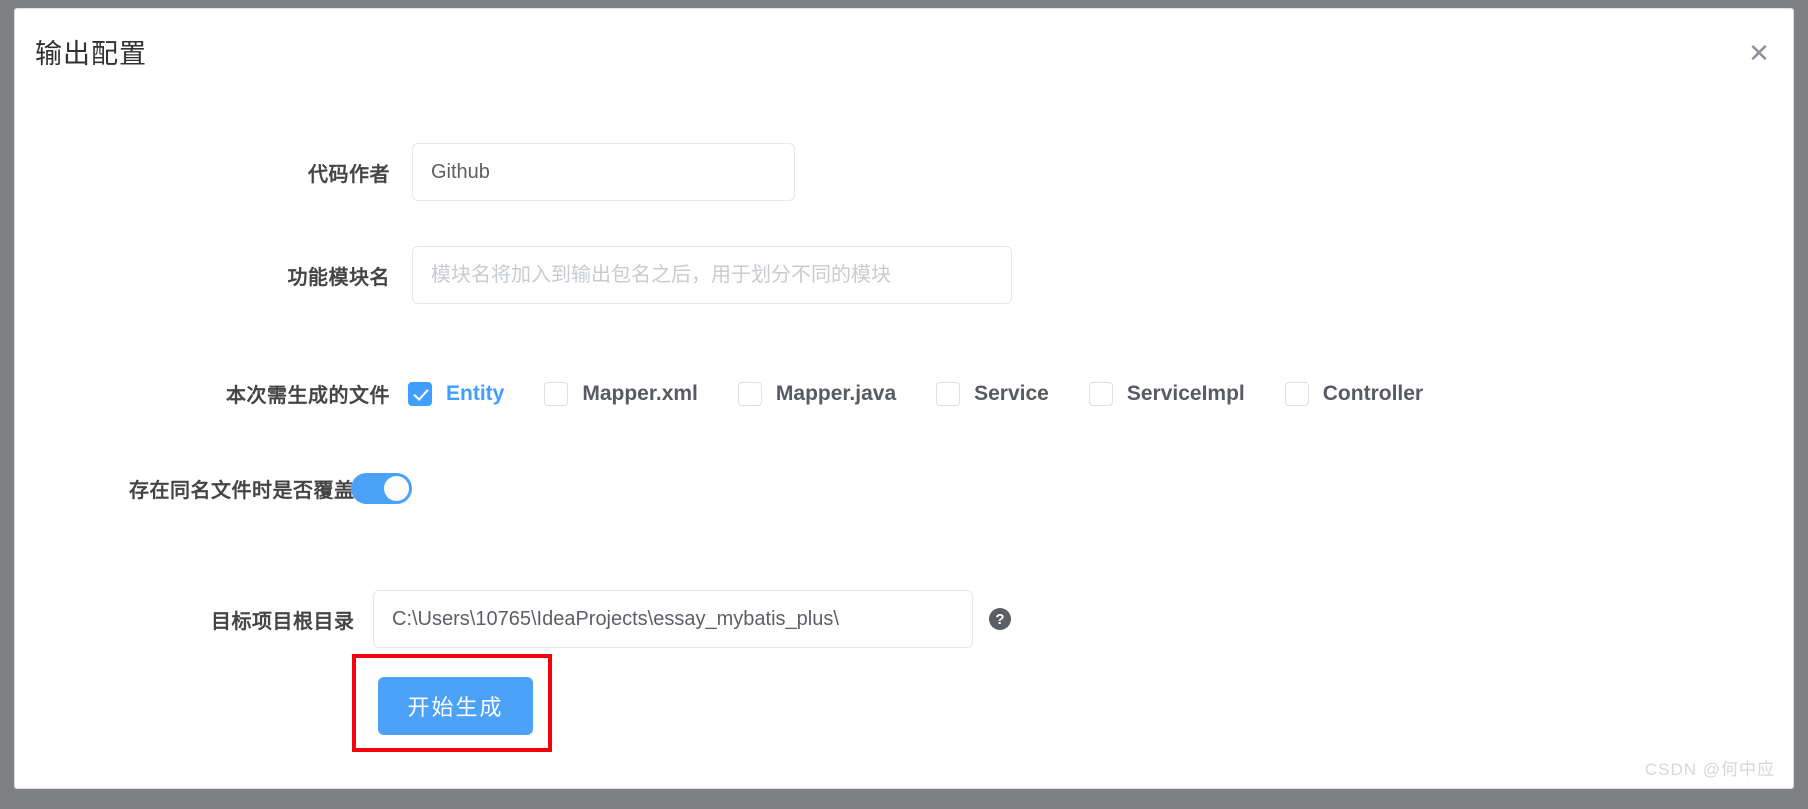 The height and width of the screenshot is (809, 1808). What do you see at coordinates (603, 172) in the screenshot?
I see `author-input` at bounding box center [603, 172].